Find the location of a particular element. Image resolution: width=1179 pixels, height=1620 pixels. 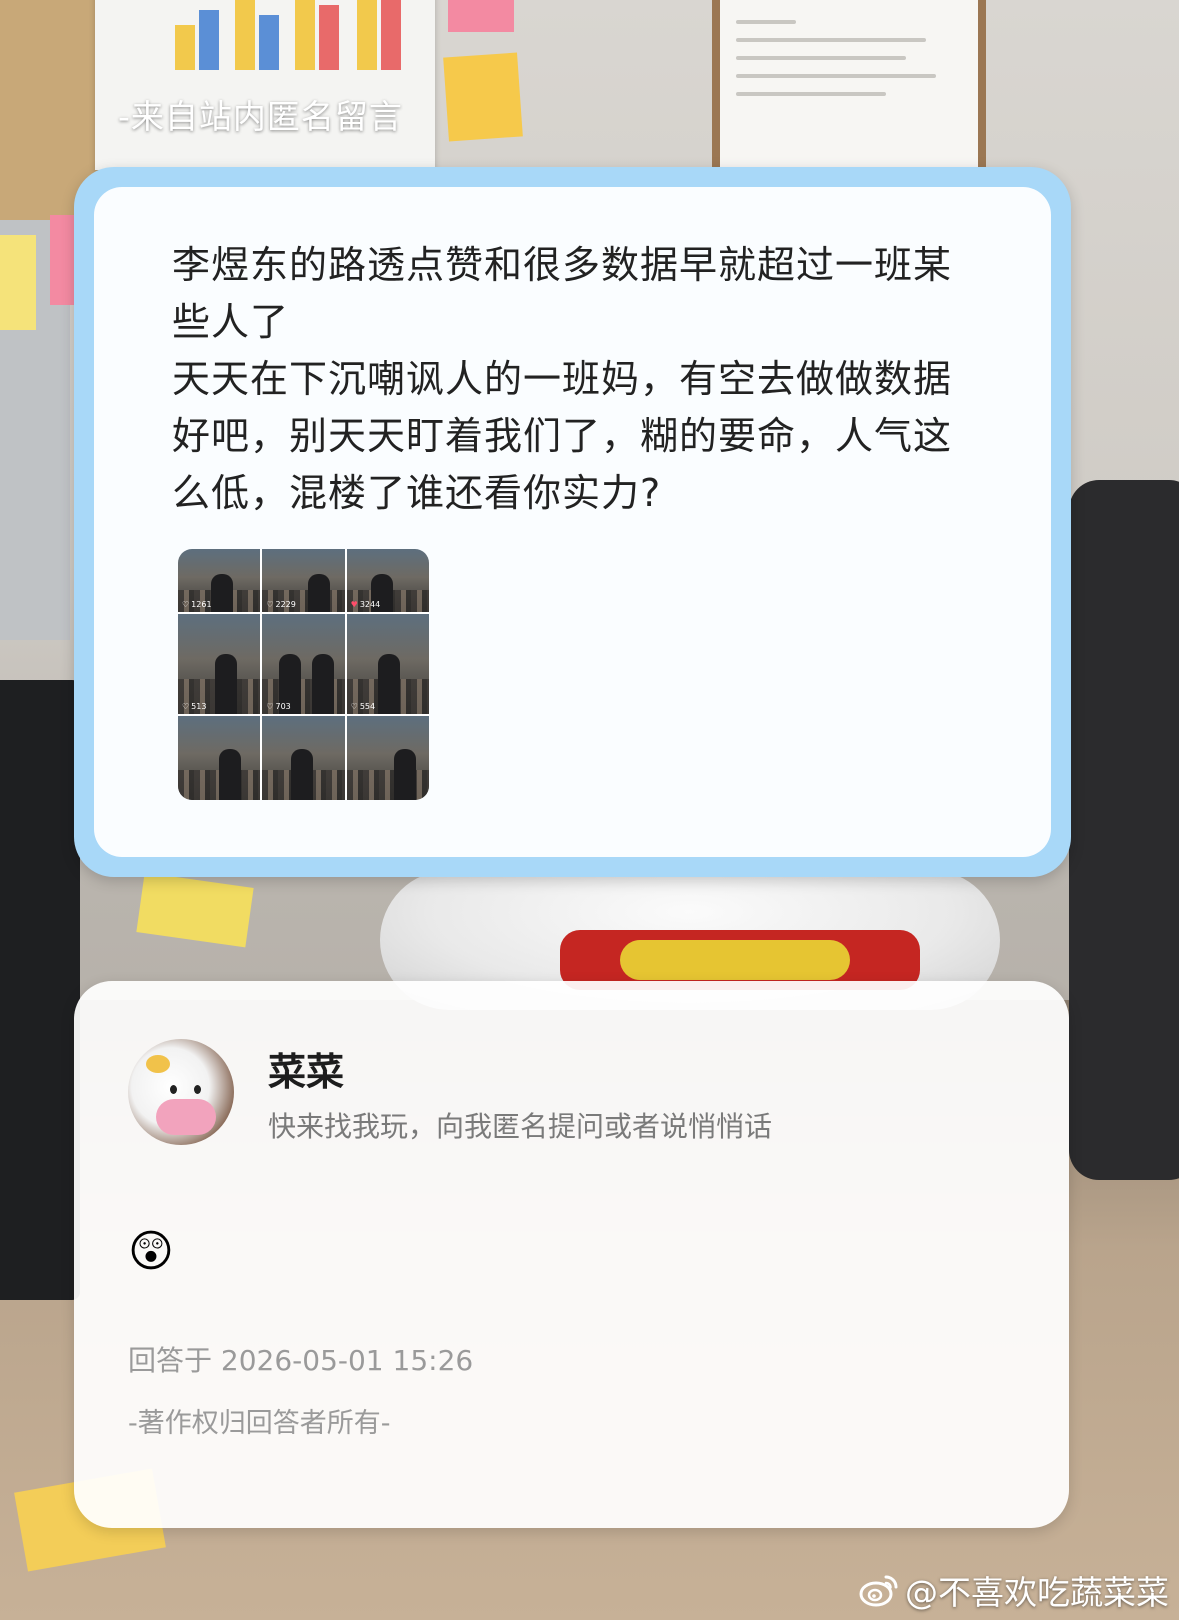

heart-icon: ♥ is located at coordinates (354, 604).